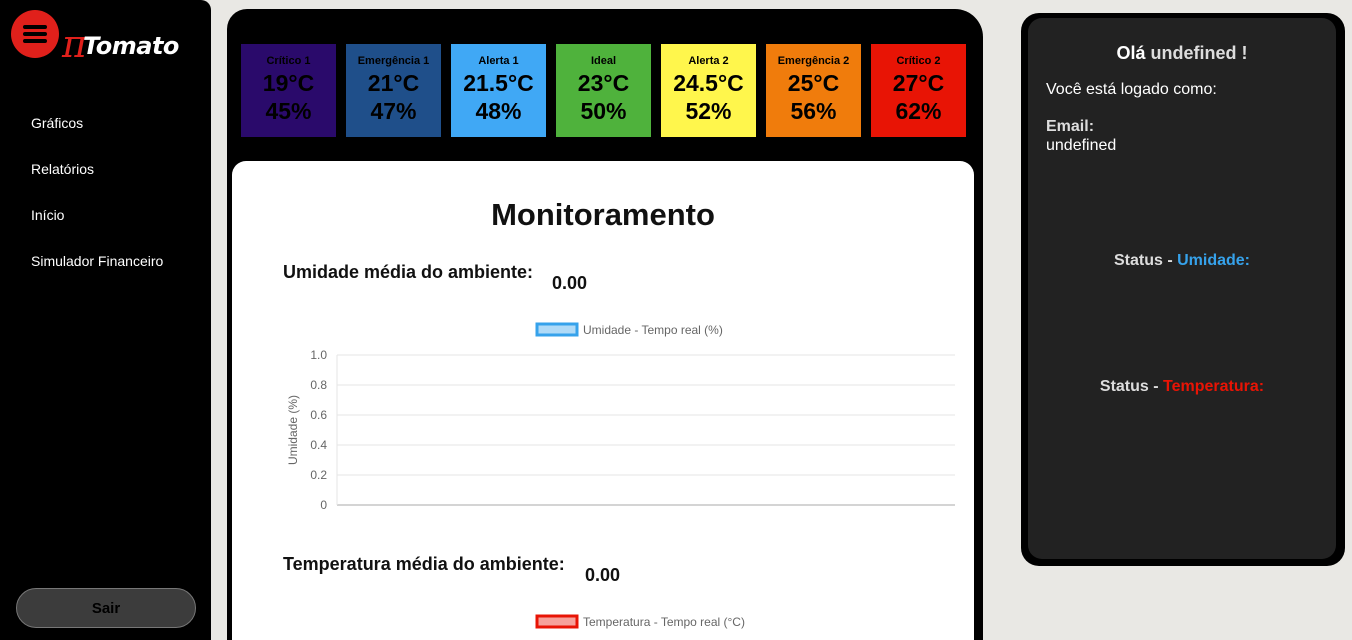 The height and width of the screenshot is (640, 1352). I want to click on temperature-average-value: 0.00, so click(603, 575).